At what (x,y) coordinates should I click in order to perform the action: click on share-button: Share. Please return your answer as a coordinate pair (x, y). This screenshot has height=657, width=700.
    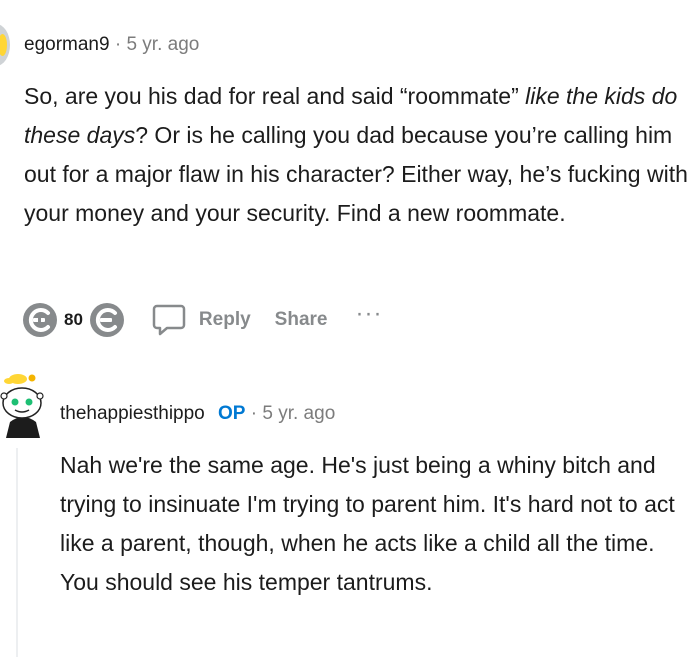
    Looking at the image, I should click on (301, 320).